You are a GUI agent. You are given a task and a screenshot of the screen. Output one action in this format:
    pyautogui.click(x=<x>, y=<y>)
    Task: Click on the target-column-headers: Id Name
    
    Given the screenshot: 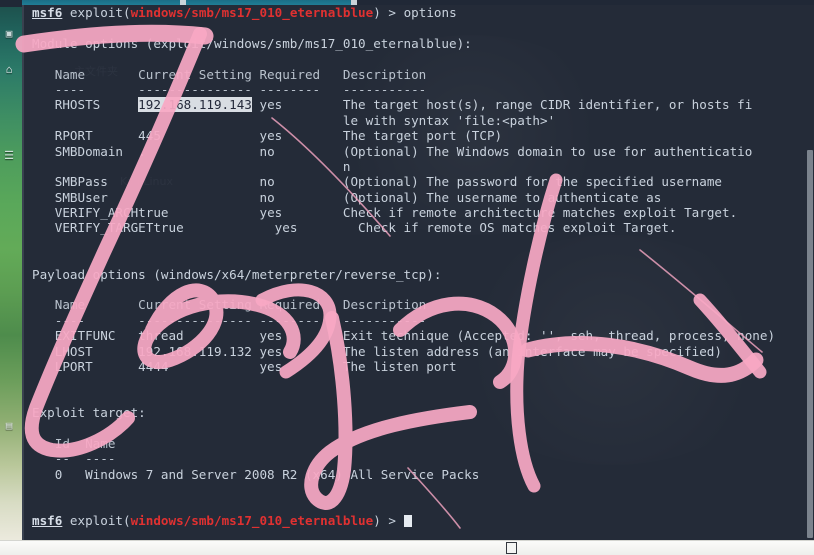 What is the action you would take?
    pyautogui.click(x=74, y=443)
    